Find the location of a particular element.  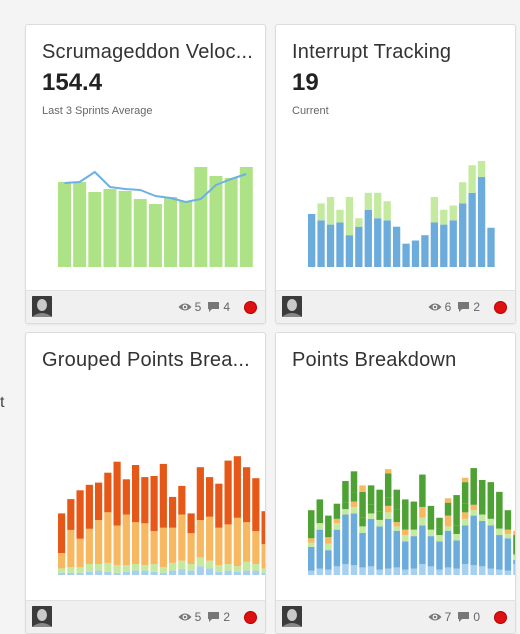

comments-stat: 4 is located at coordinates (218, 307).